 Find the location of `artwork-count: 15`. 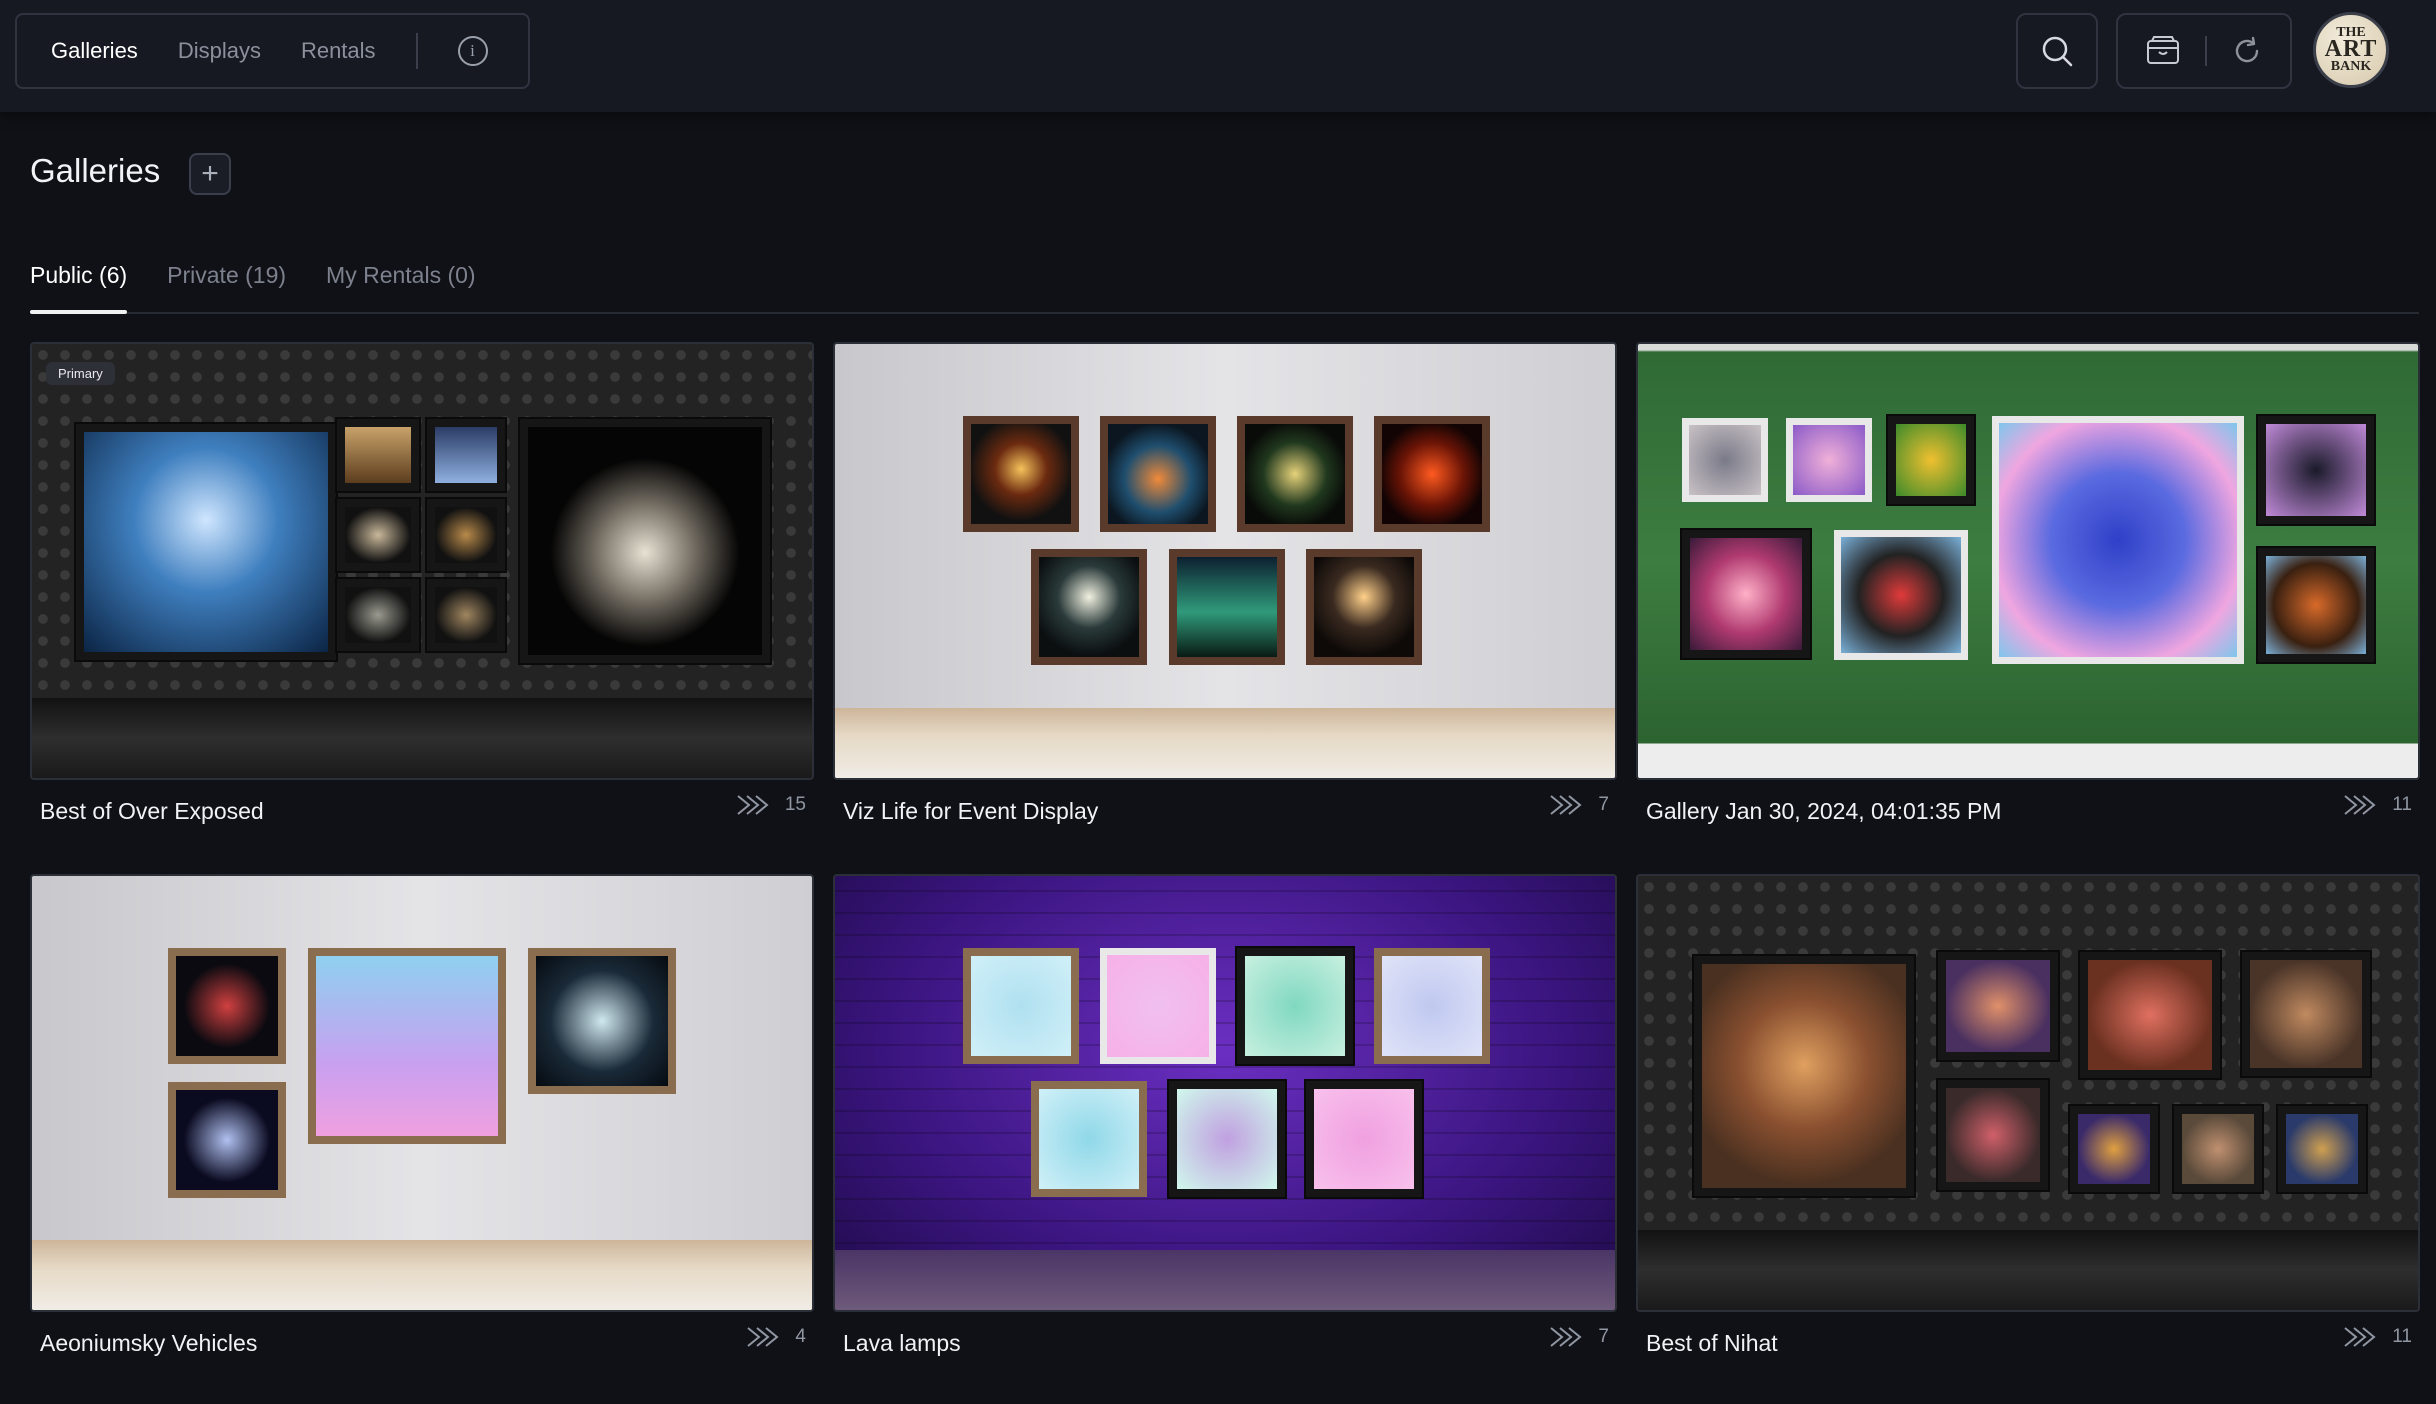

artwork-count: 15 is located at coordinates (795, 804).